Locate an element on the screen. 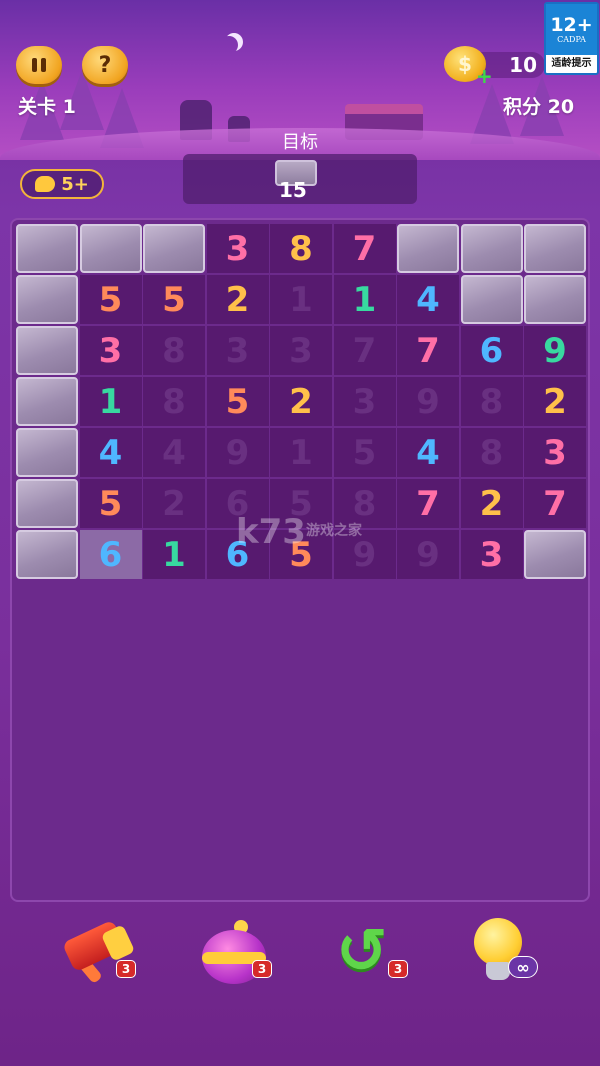 The width and height of the screenshot is (600, 1066). age-rating-number: 12+ is located at coordinates (571, 25).